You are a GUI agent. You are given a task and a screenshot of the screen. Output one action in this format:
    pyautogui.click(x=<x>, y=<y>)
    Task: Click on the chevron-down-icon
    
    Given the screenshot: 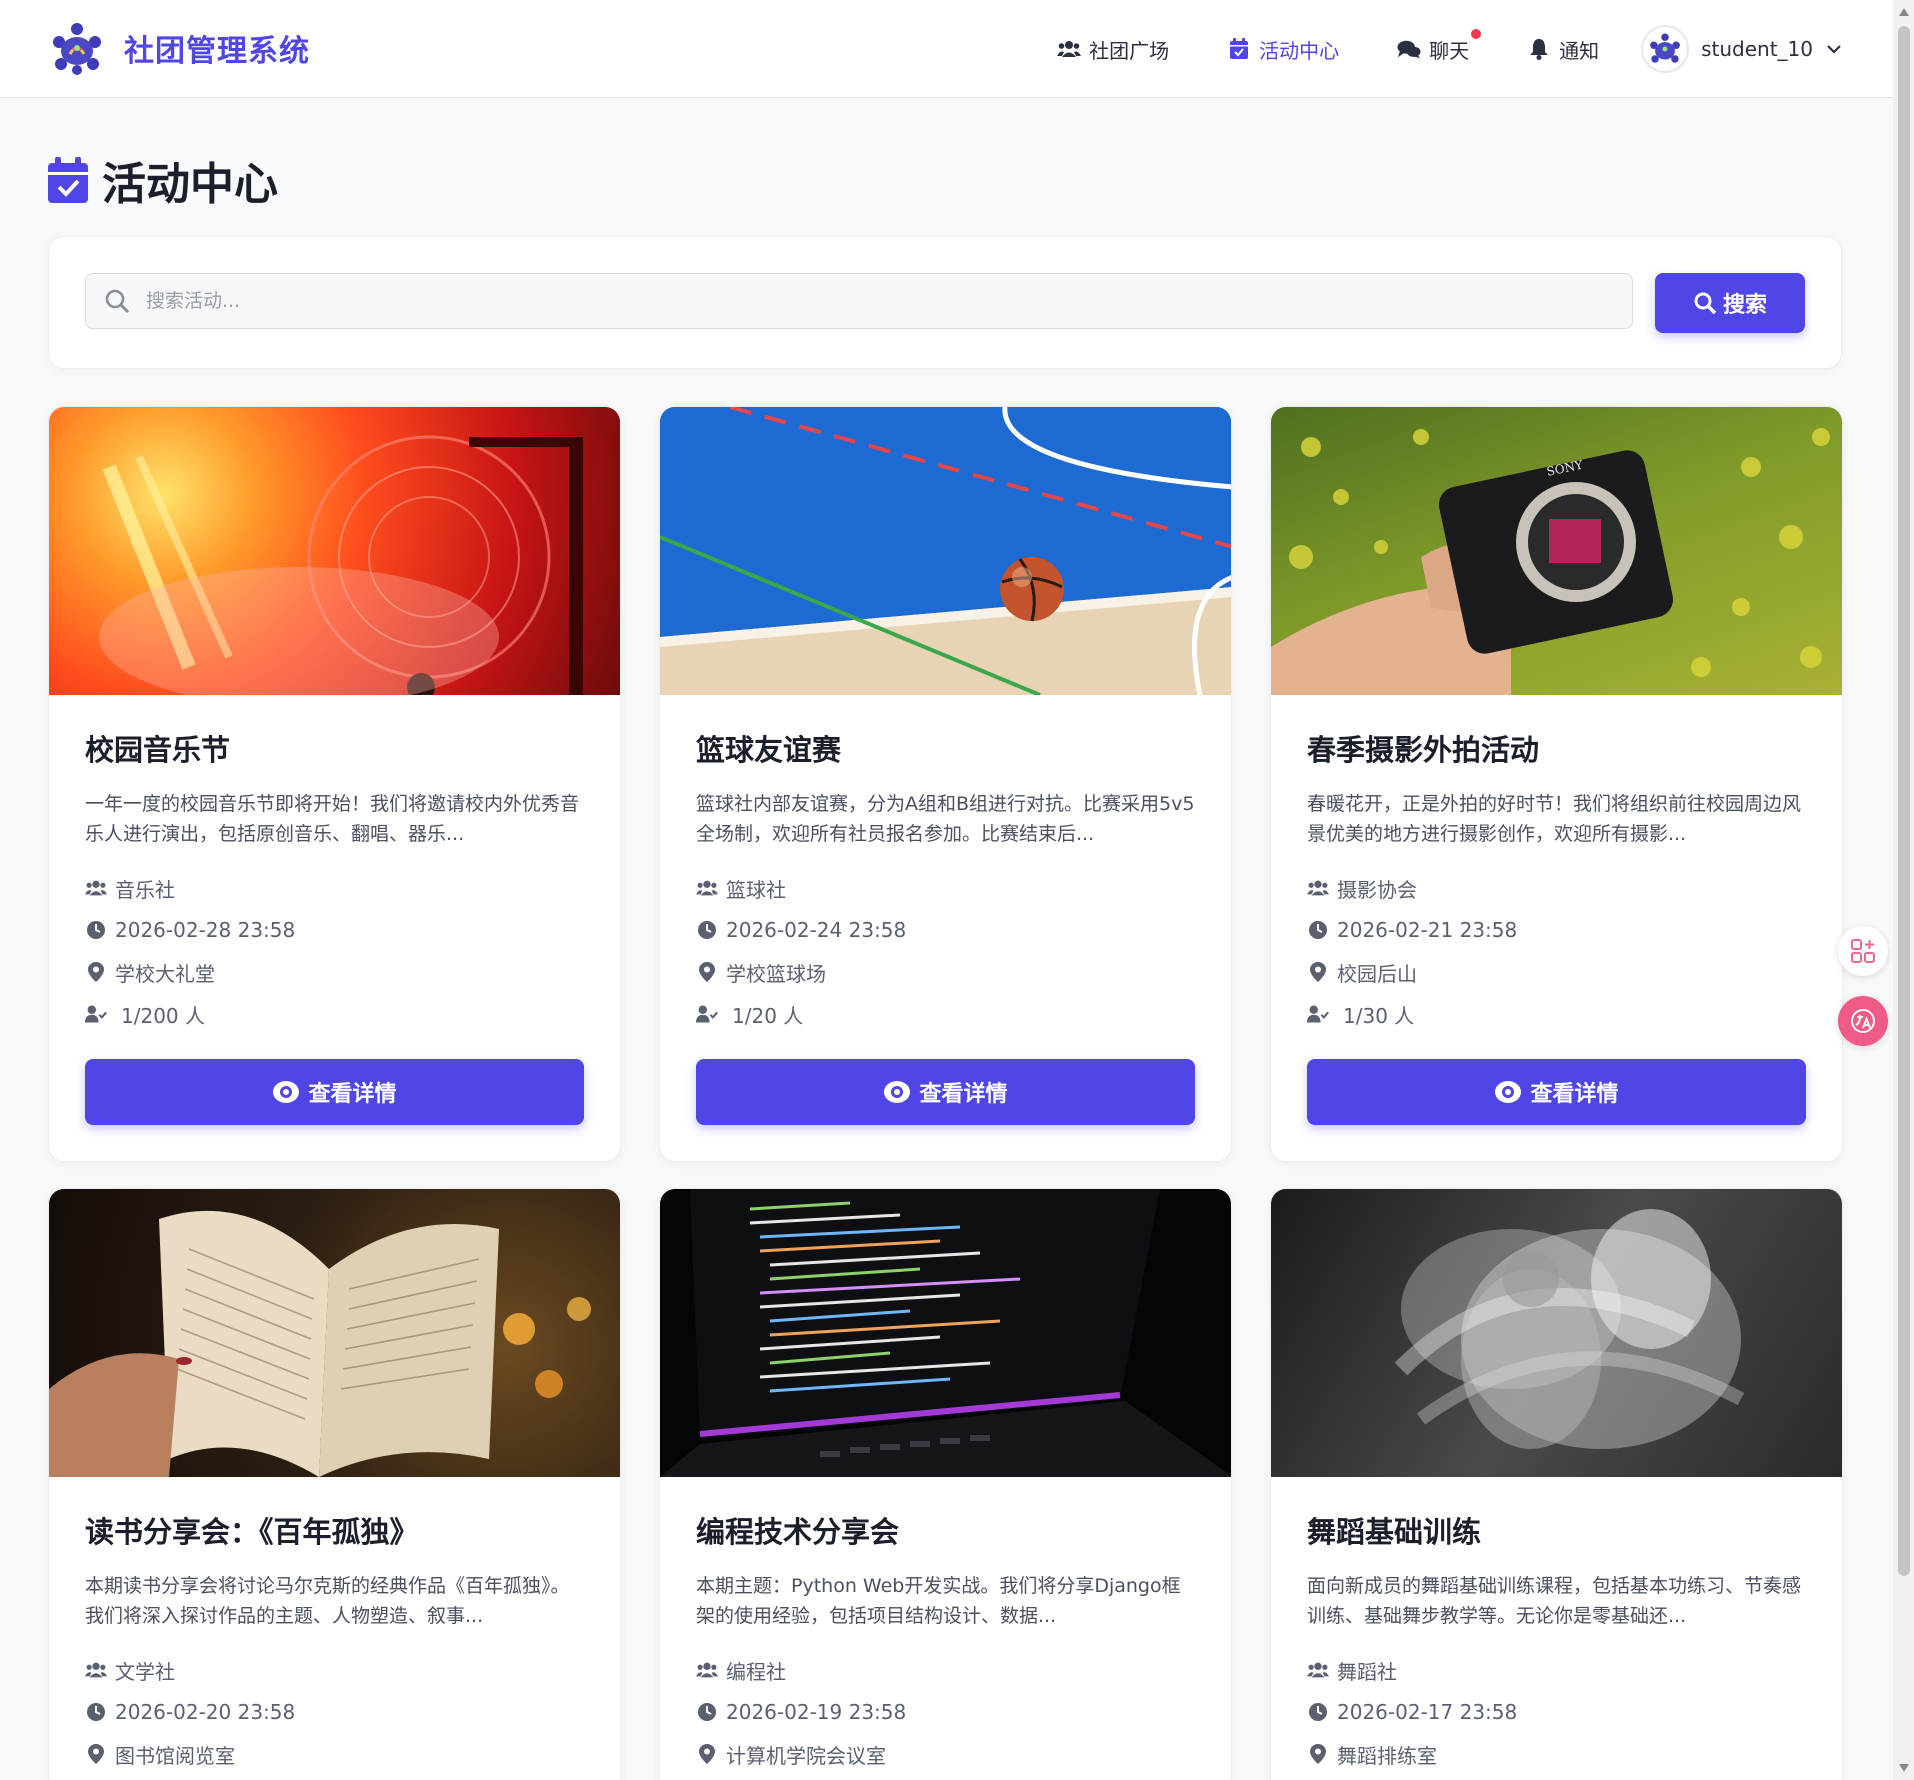 What is the action you would take?
    pyautogui.click(x=1834, y=49)
    